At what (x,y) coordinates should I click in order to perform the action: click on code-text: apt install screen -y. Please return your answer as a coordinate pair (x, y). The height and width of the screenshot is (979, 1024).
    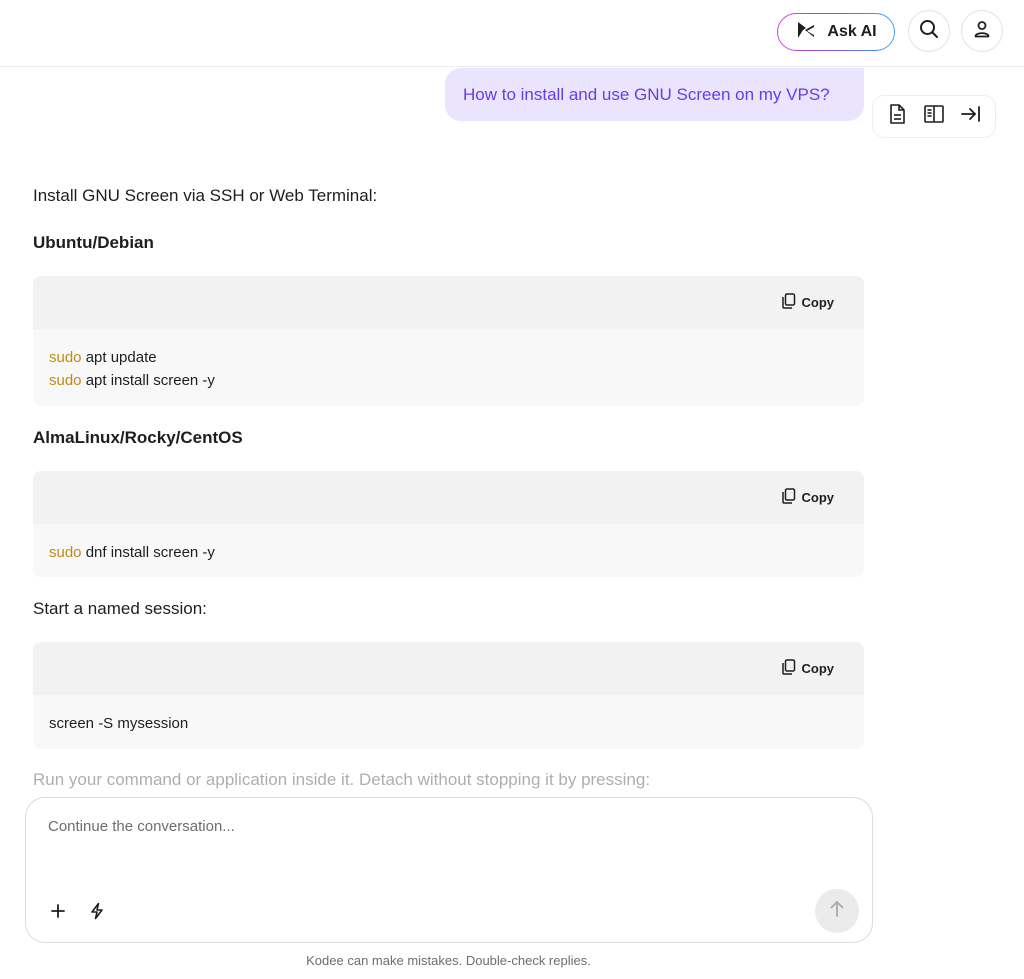
    Looking at the image, I should click on (148, 380).